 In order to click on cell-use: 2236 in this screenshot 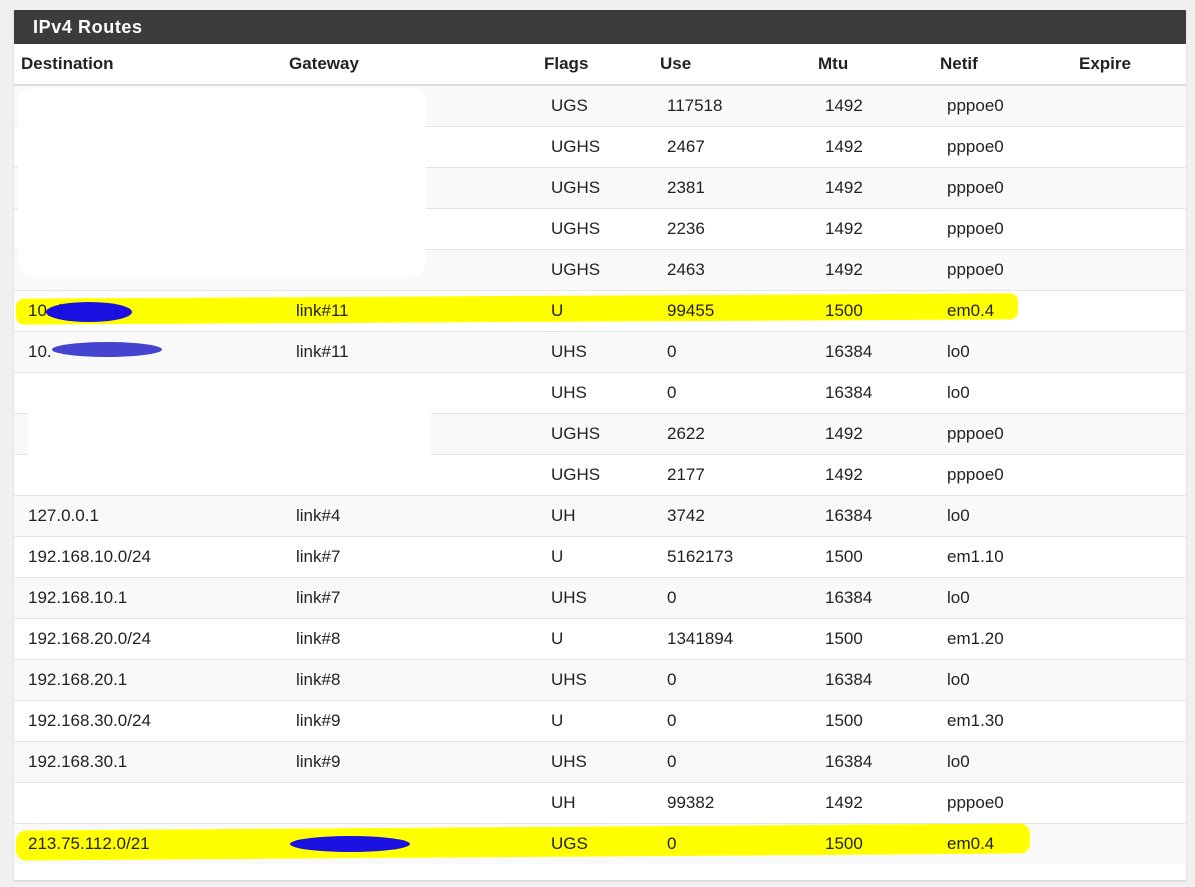, I will do `click(732, 229)`.